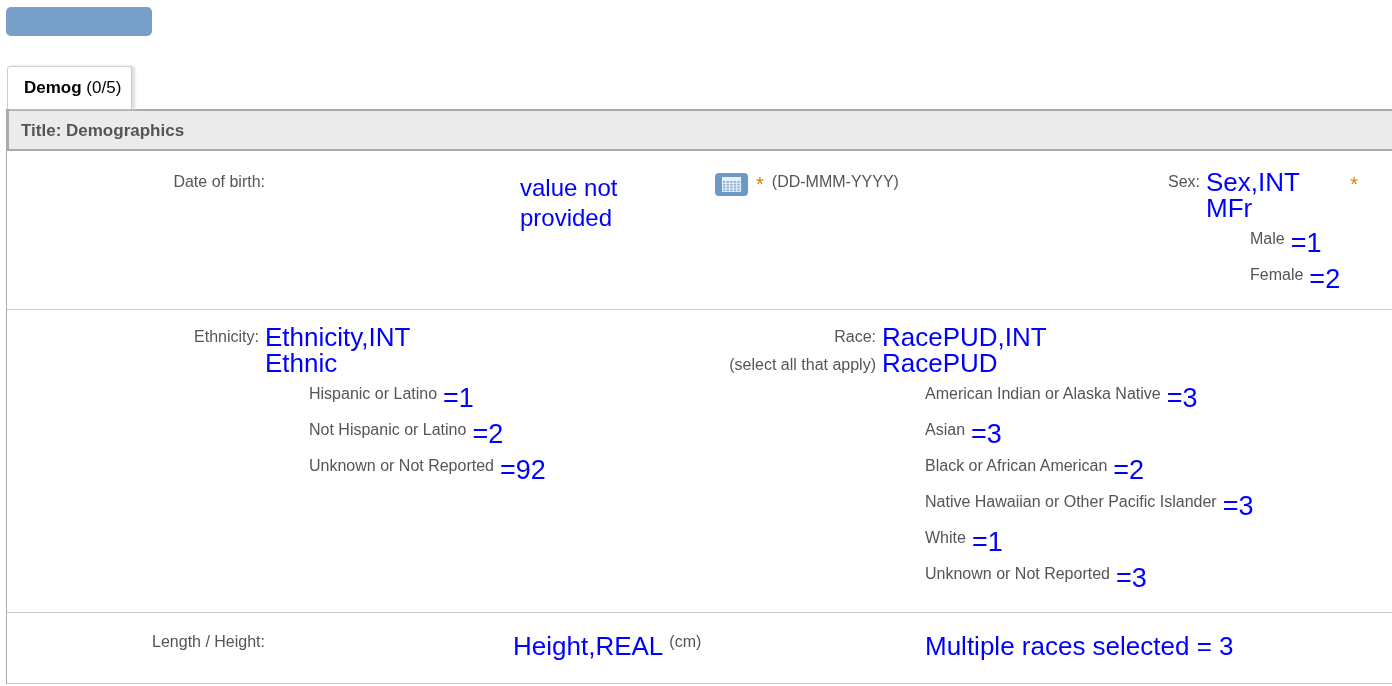 The image size is (1392, 686). Describe the element at coordinates (835, 182) in the screenshot. I see `date-format-hint: (DD-MMM-YYYY)` at that location.